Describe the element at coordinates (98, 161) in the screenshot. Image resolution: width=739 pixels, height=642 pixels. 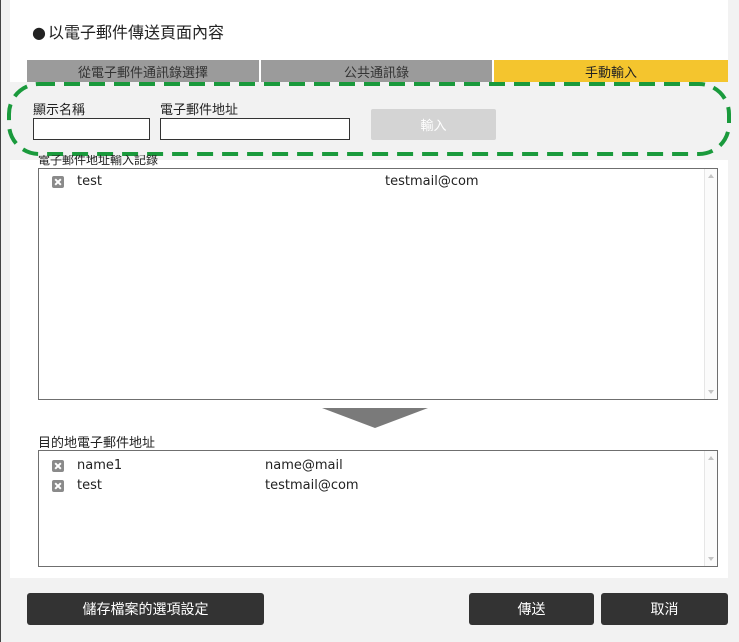
I see `entry-history-label: 電子郵件地址輸入記錄` at that location.